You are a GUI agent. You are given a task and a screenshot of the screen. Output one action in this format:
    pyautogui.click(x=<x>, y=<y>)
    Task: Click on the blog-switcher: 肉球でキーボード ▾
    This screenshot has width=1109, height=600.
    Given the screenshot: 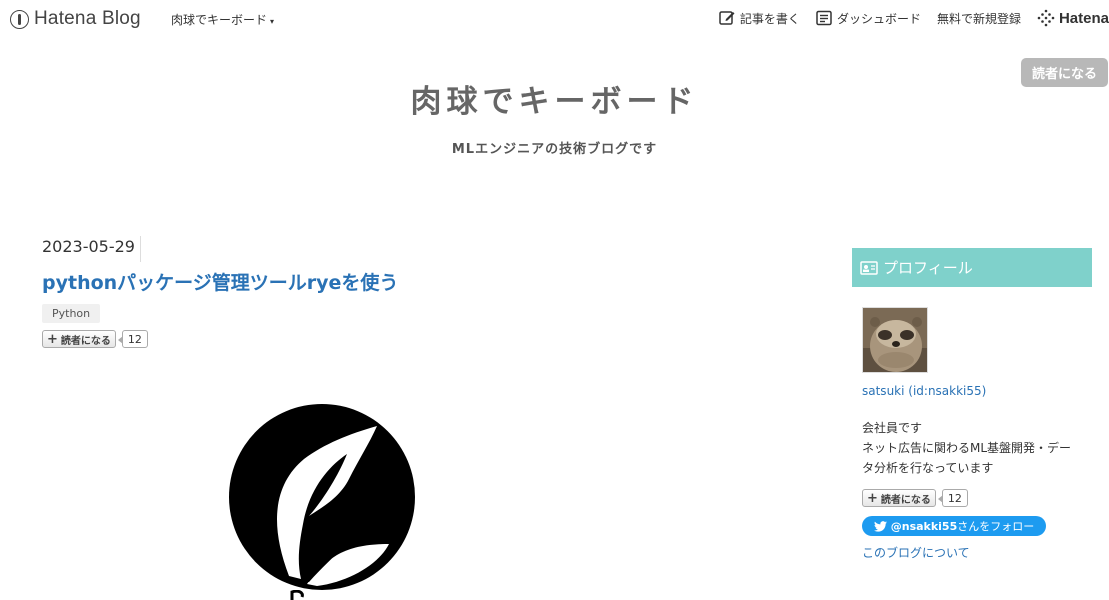 What is the action you would take?
    pyautogui.click(x=222, y=19)
    